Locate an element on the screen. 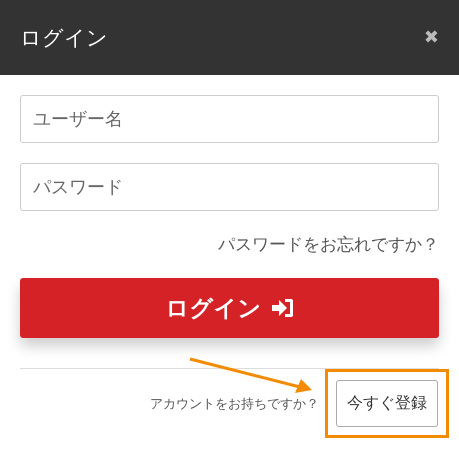 Image resolution: width=459 pixels, height=449 pixels. forgot-password-link: パスワードをお忘れですか？ is located at coordinates (328, 244).